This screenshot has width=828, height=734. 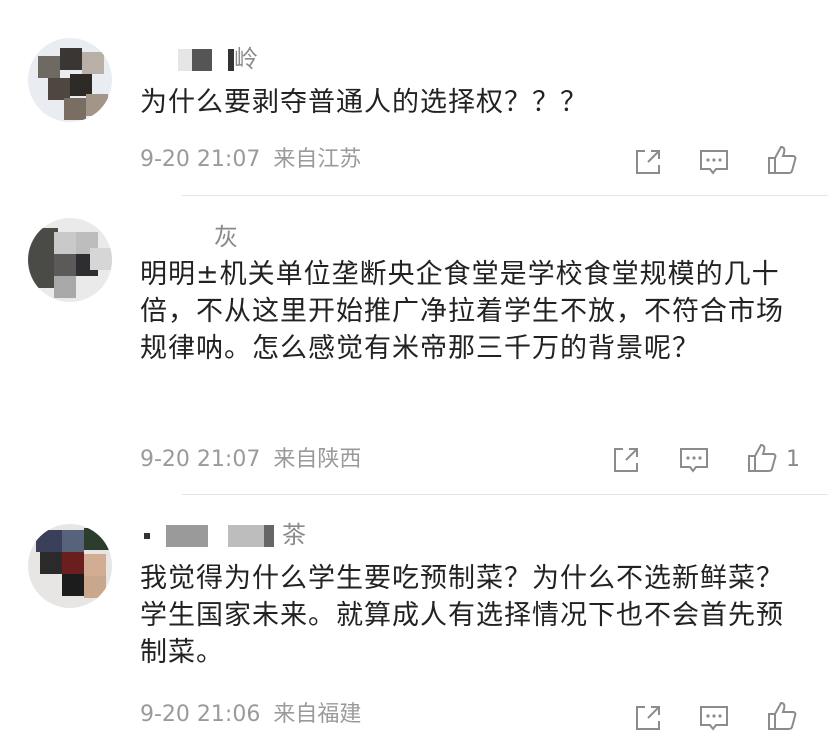 I want to click on comment-text: 为什么要剥夺普通人的选择权？？？, so click(x=364, y=102).